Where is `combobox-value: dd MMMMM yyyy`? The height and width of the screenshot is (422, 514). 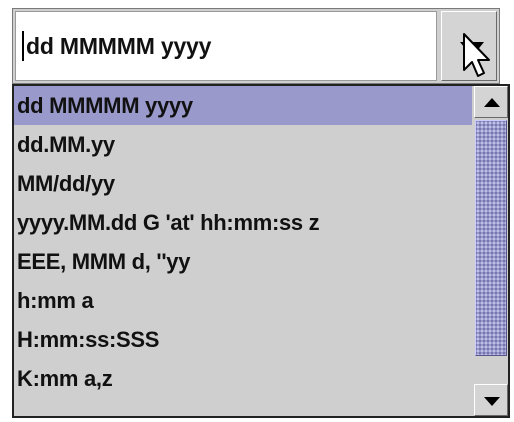
combobox-value: dd MMMMM yyyy is located at coordinates (119, 45).